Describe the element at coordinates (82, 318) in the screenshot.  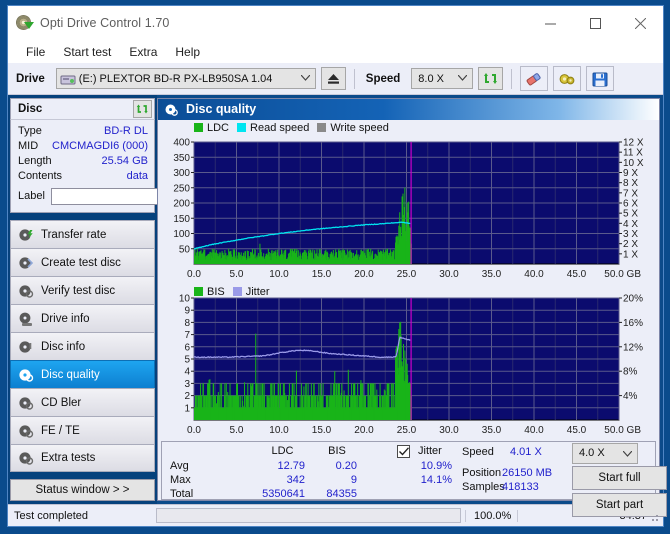
I see `sidebar-item-drive-info: Drive info` at that location.